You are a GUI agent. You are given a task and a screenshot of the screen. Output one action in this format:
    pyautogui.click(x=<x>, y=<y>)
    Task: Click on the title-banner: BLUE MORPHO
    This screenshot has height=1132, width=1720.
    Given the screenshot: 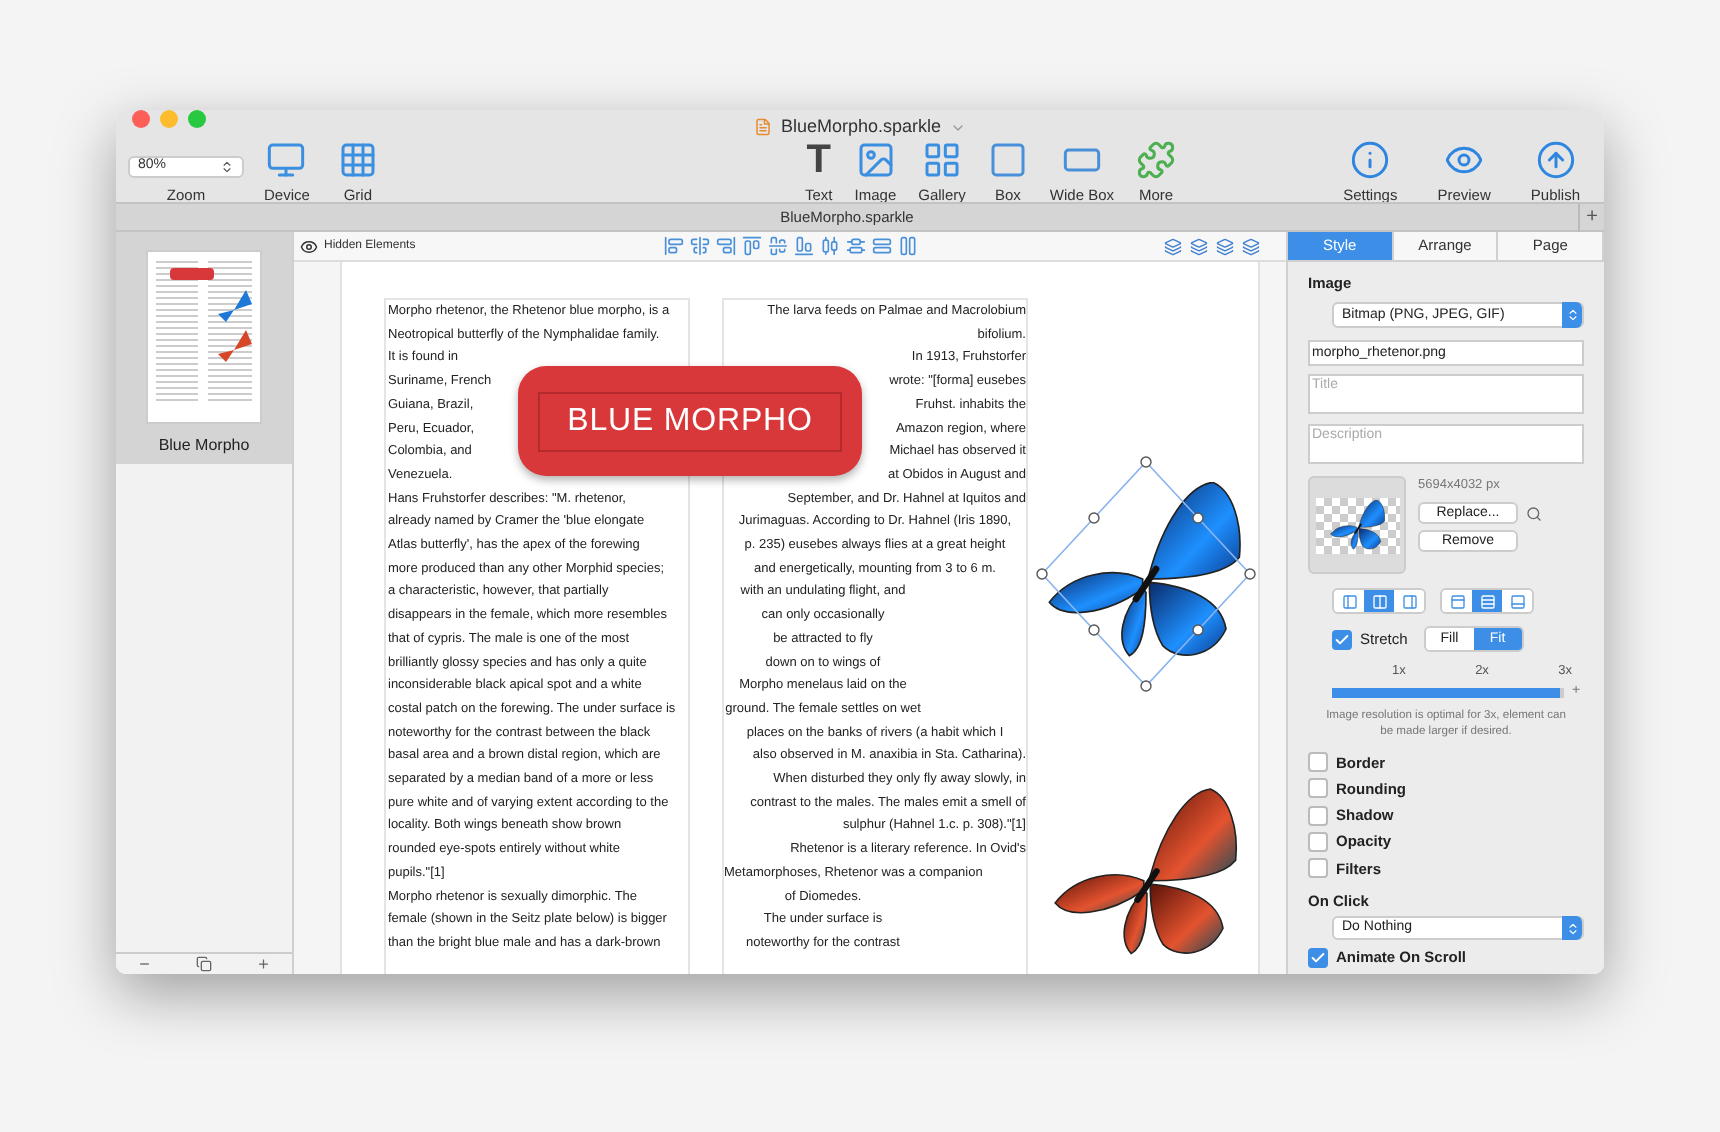 What is the action you would take?
    pyautogui.click(x=690, y=421)
    